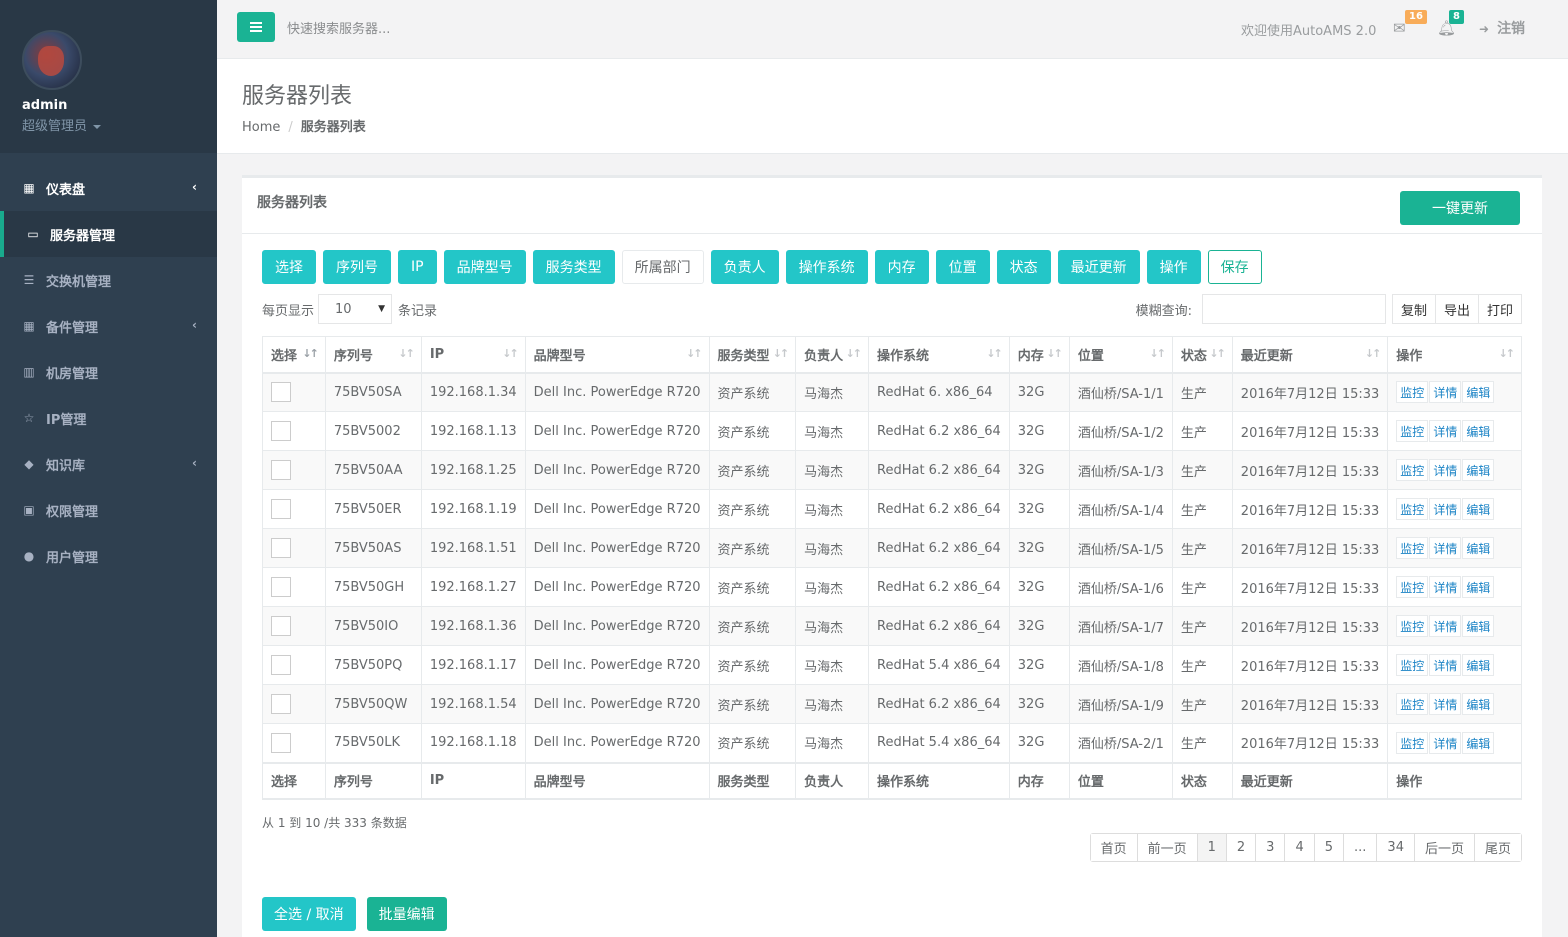 The height and width of the screenshot is (937, 1568). I want to click on logout-link: ➜ 注销, so click(1502, 28).